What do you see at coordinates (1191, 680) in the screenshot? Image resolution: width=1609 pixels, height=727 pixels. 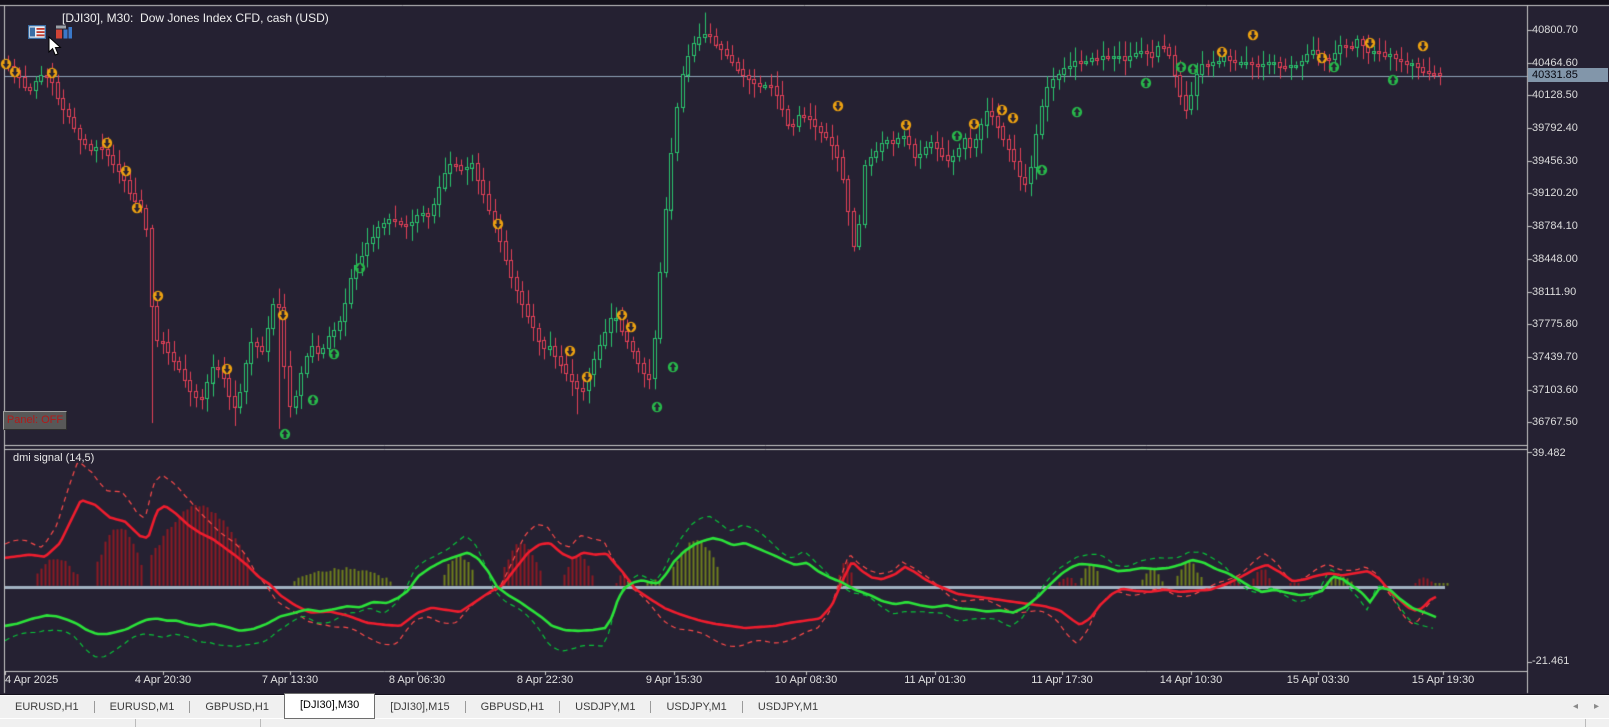 I see `time-tick-label: 14 Apr 10:30` at bounding box center [1191, 680].